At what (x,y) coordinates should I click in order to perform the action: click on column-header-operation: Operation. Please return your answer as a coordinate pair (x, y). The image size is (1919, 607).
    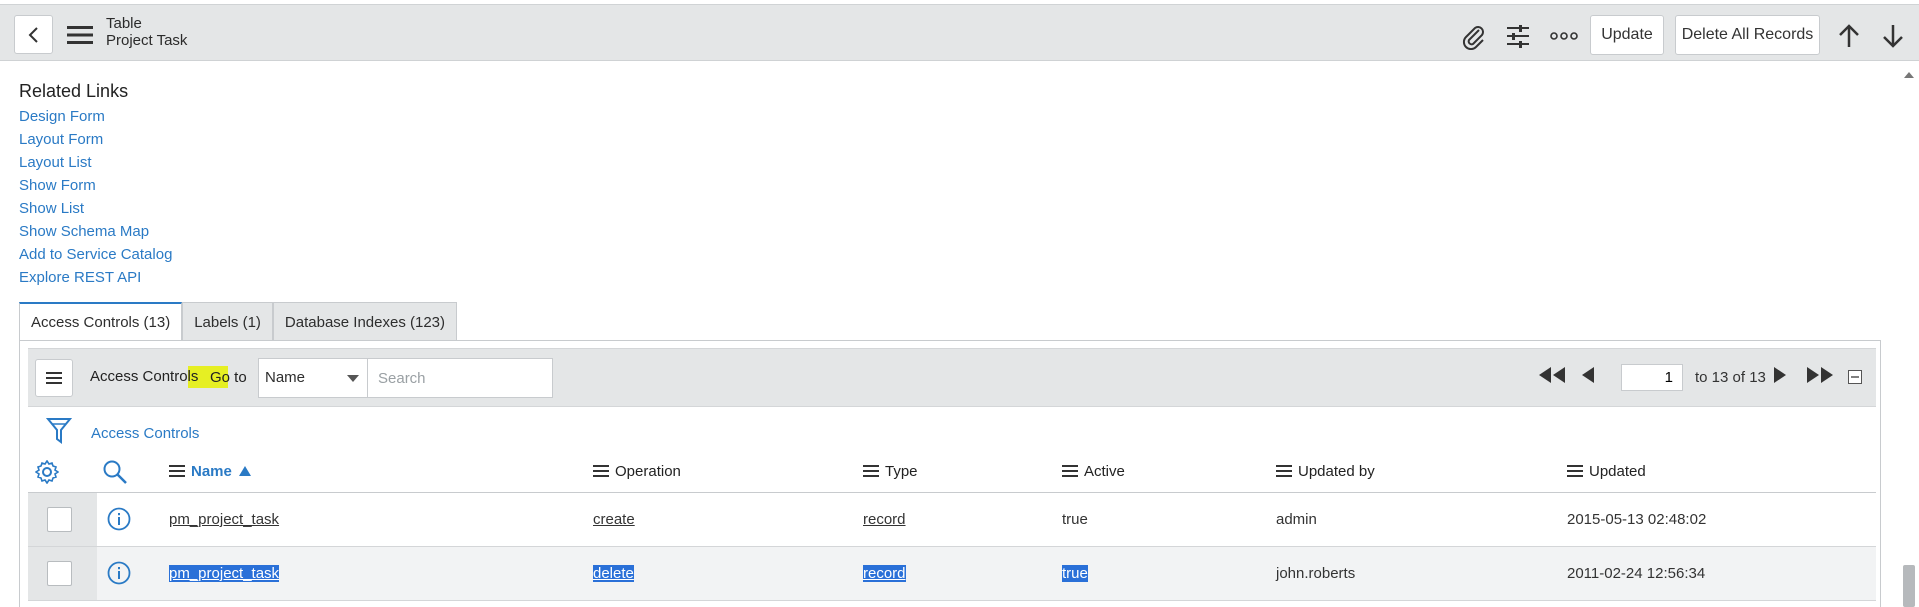
    Looking at the image, I should click on (637, 471).